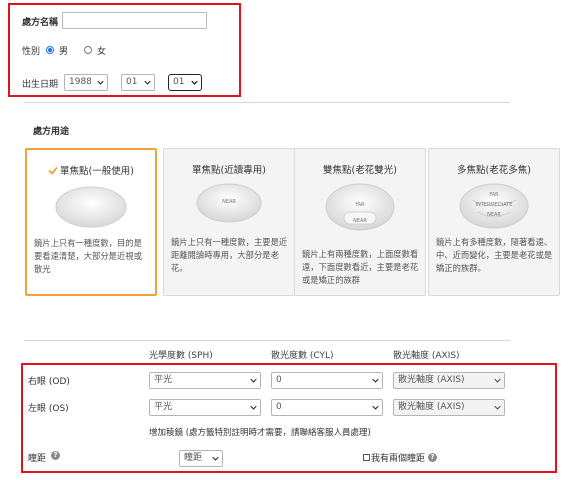 The height and width of the screenshot is (480, 569). Describe the element at coordinates (53, 170) in the screenshot. I see `checkmark-icon` at that location.